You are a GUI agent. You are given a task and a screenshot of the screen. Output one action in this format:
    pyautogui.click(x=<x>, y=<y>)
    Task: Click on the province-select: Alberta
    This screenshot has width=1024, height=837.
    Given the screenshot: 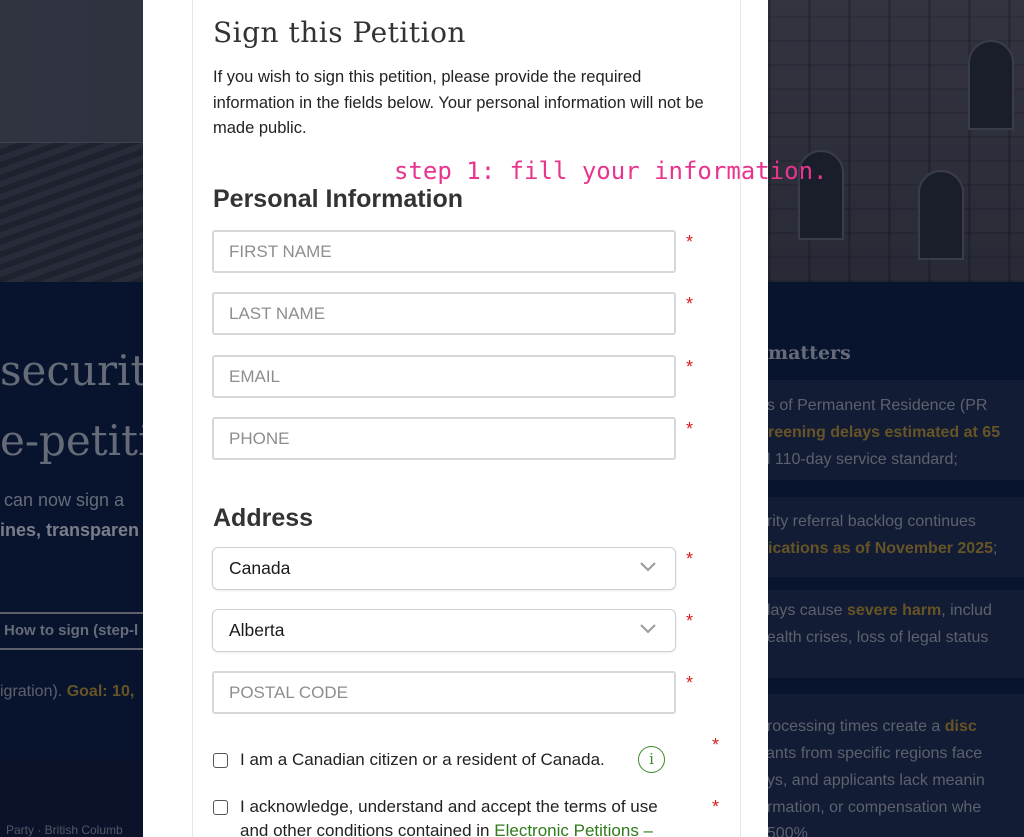 What is the action you would take?
    pyautogui.click(x=444, y=630)
    